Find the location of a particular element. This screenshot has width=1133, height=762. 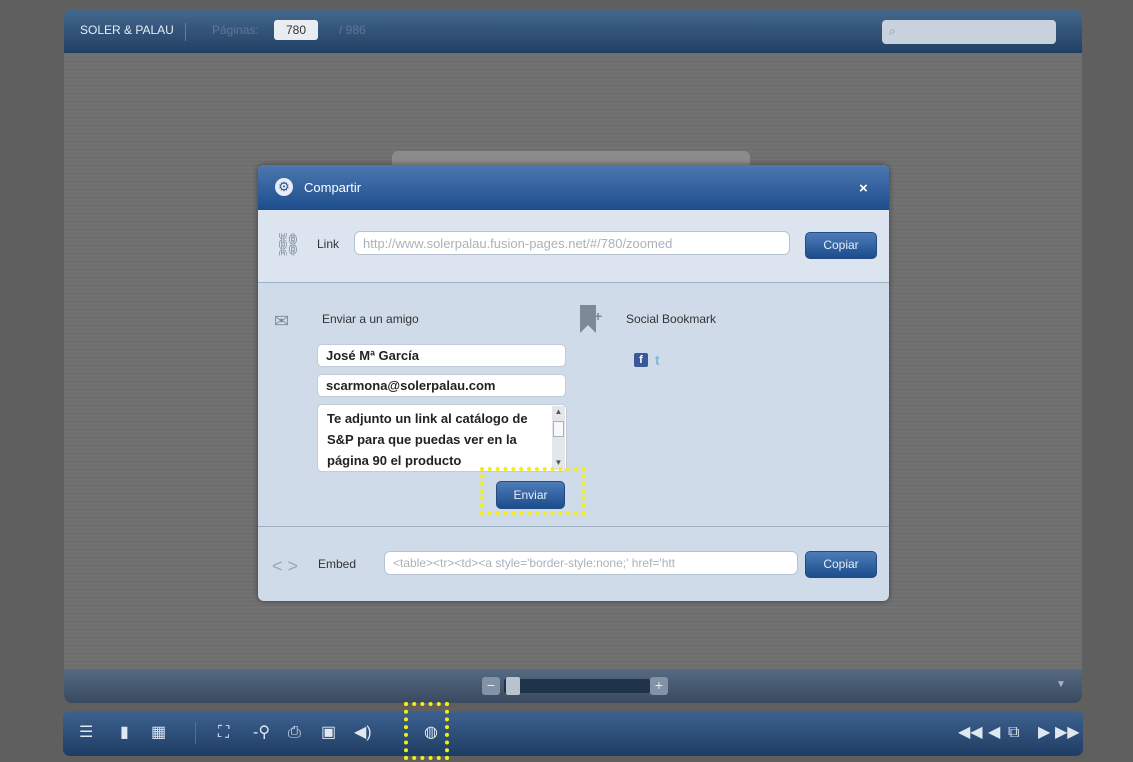

thumbnails-grid-icon: ▦ is located at coordinates (158, 733).